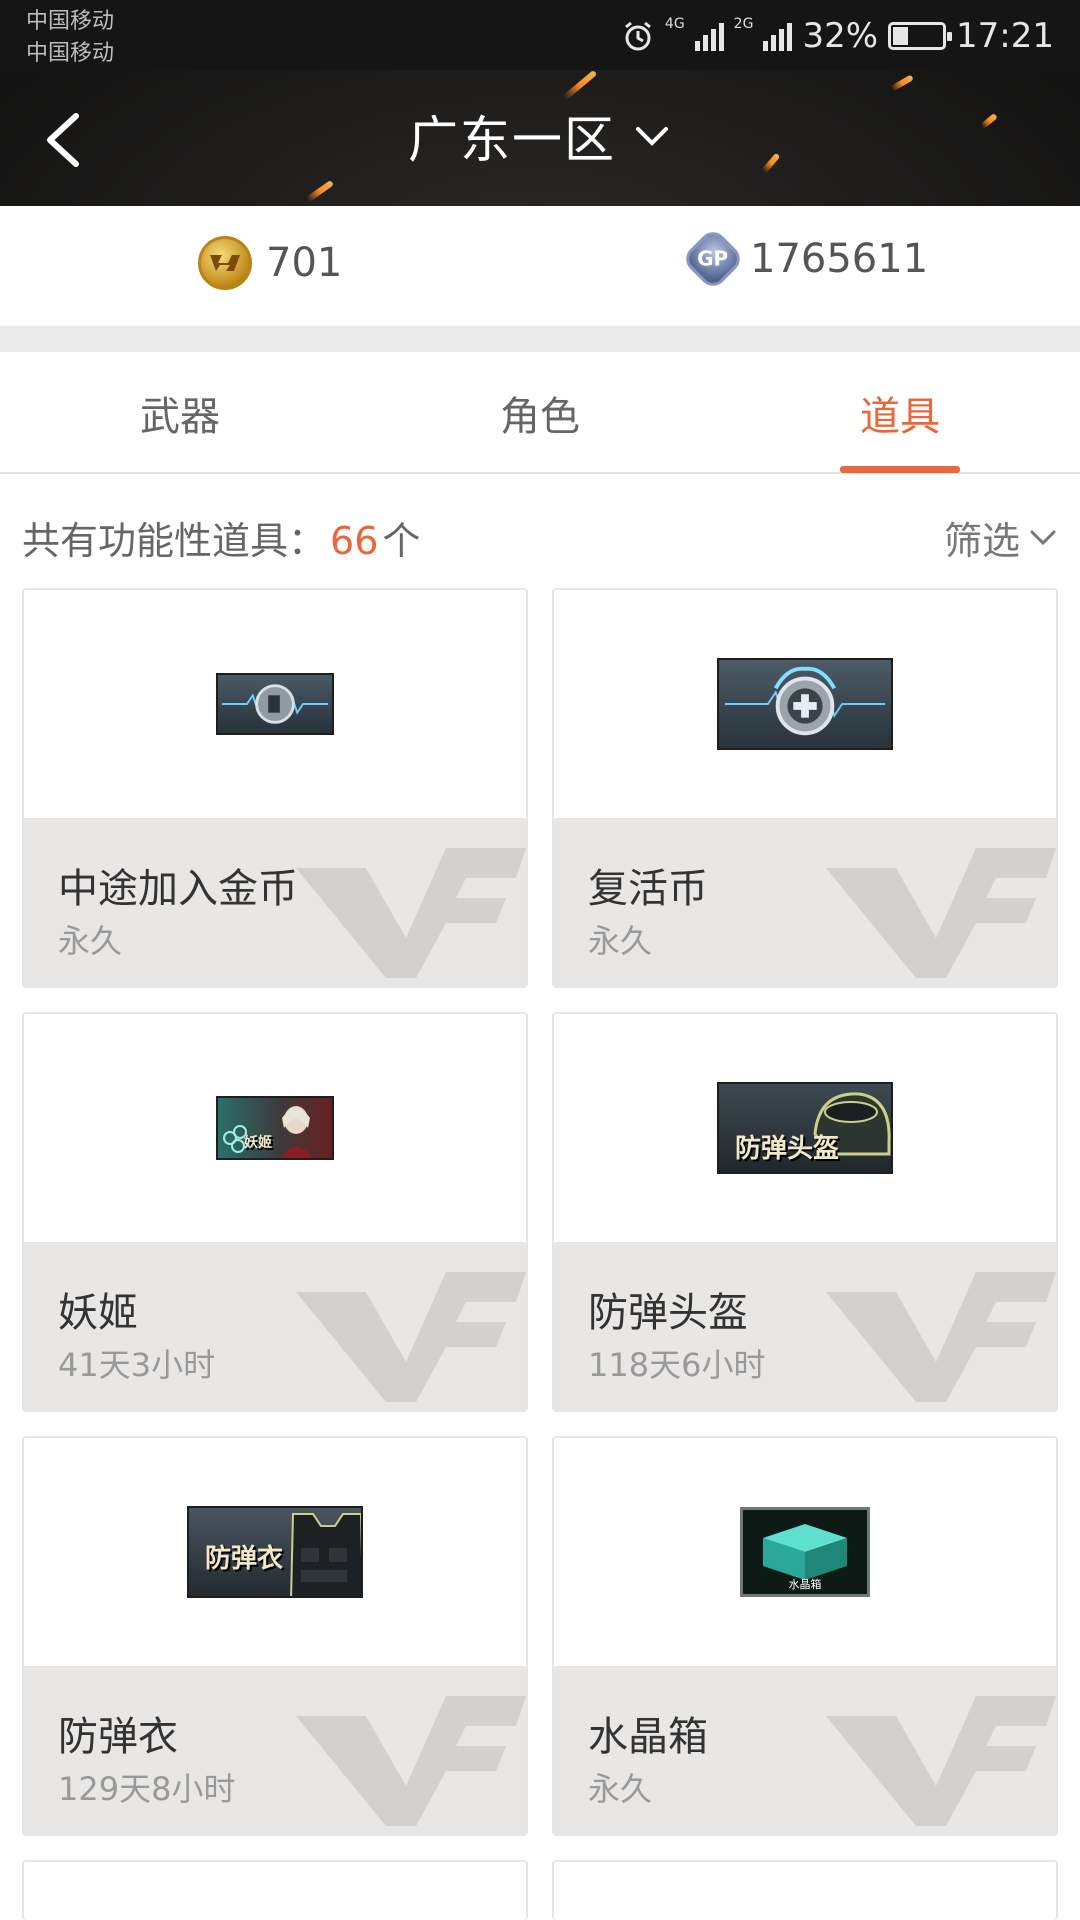 Image resolution: width=1080 pixels, height=1920 pixels. I want to click on crystal-box-icon: 水晶箱, so click(805, 1552).